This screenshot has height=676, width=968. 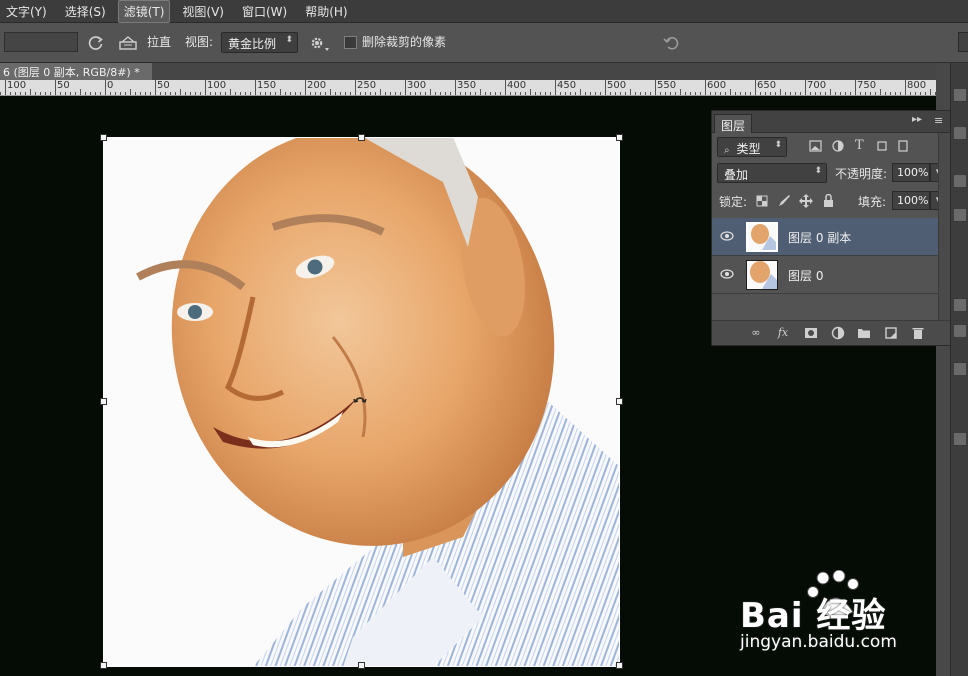 What do you see at coordinates (783, 333) in the screenshot?
I see `fx-icon: fx` at bounding box center [783, 333].